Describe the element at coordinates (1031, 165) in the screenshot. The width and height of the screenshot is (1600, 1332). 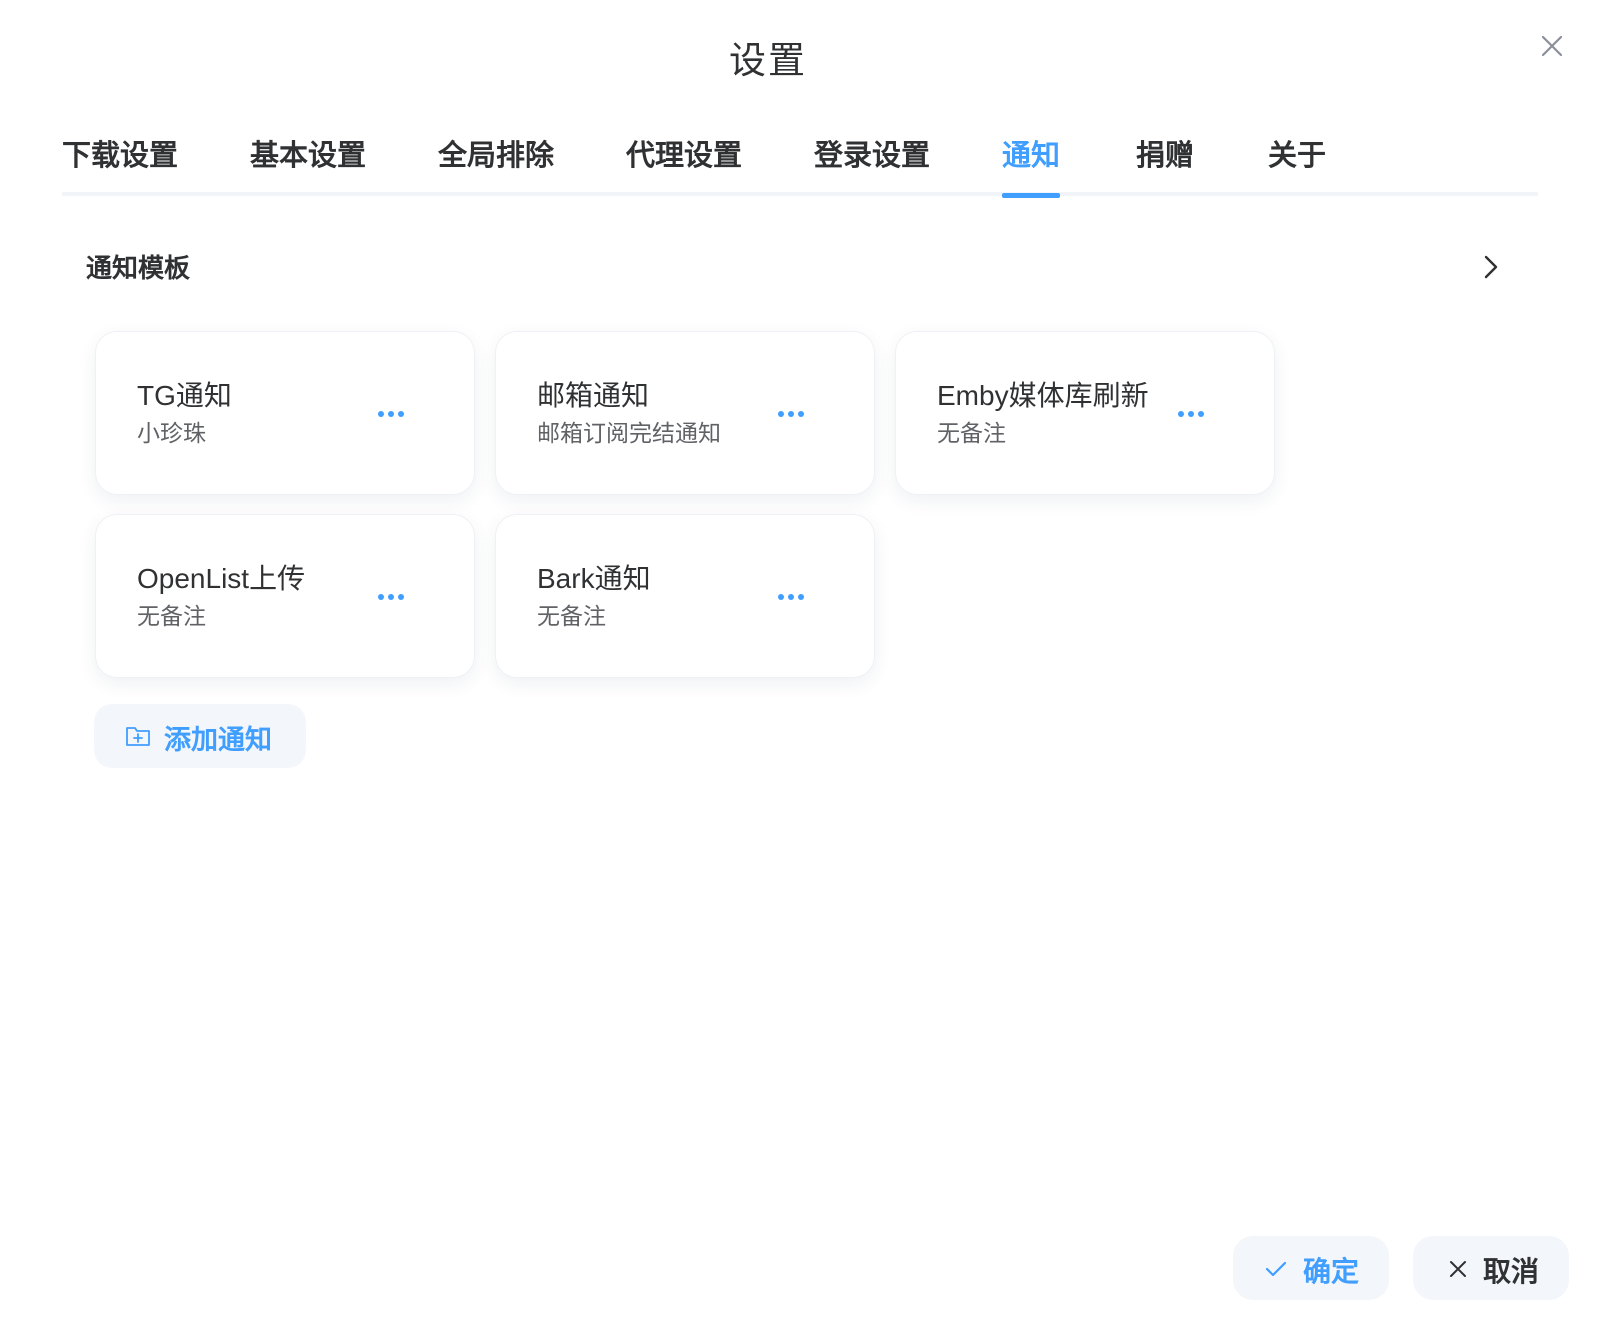
I see `tab-notification: 通知` at that location.